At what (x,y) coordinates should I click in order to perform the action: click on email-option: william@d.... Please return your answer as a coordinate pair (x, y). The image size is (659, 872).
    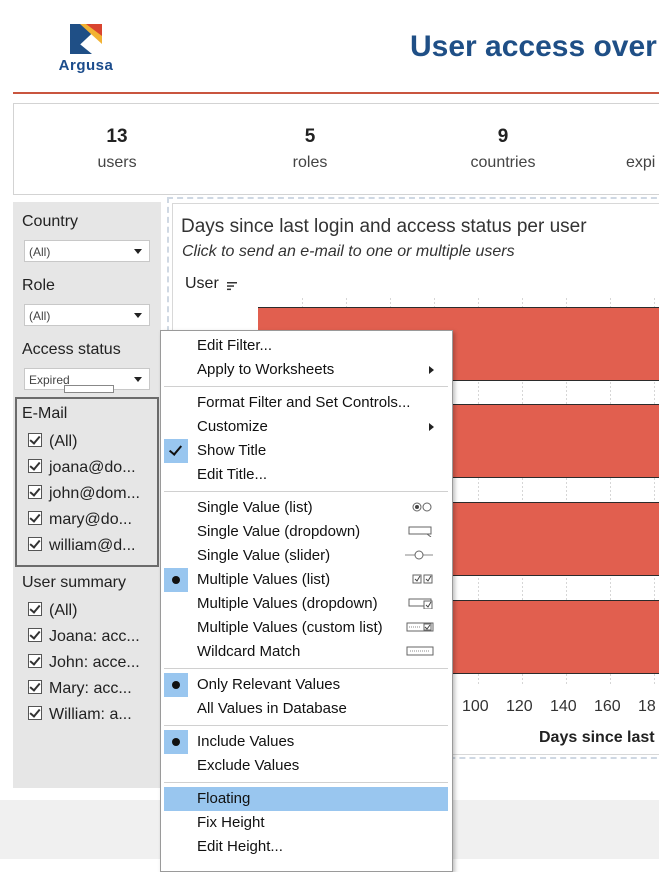
    Looking at the image, I should click on (81, 548).